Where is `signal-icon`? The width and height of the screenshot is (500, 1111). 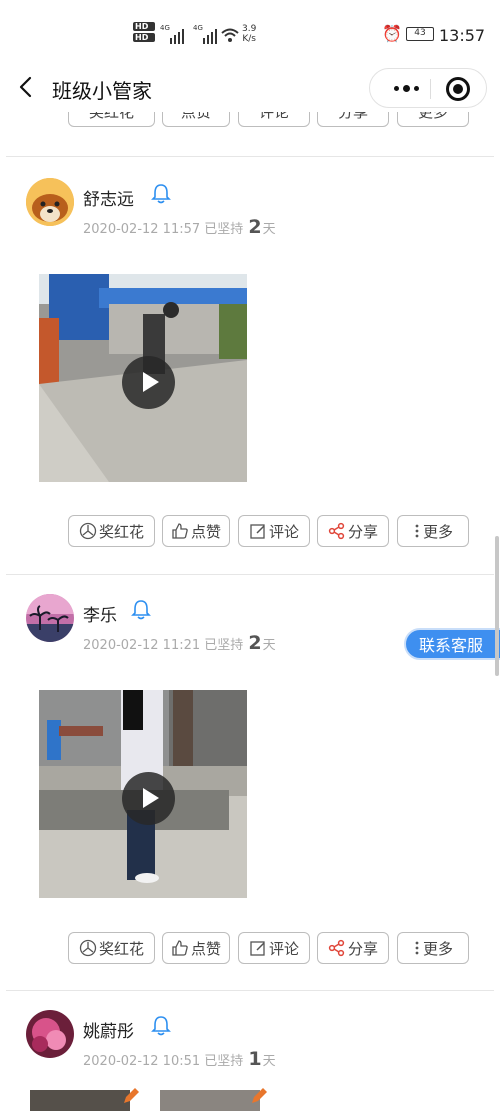
signal-icon is located at coordinates (177, 34).